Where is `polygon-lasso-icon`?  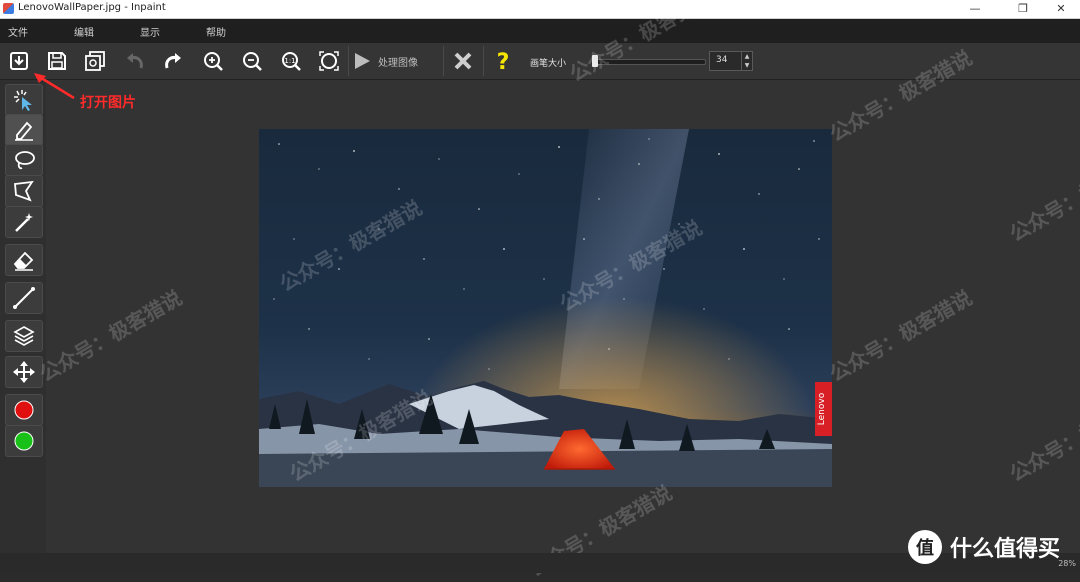
polygon-lasso-icon is located at coordinates (24, 191).